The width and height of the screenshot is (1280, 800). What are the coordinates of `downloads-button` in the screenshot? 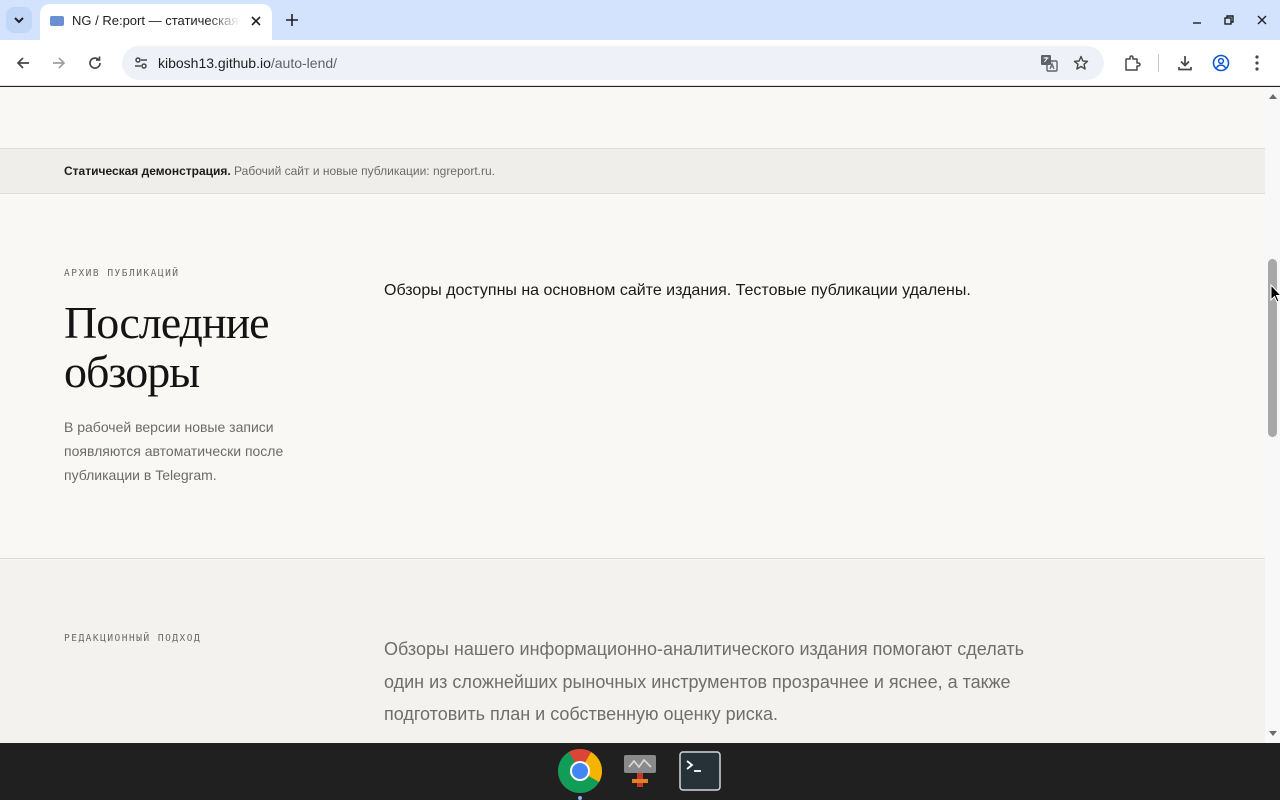 It's located at (1185, 63).